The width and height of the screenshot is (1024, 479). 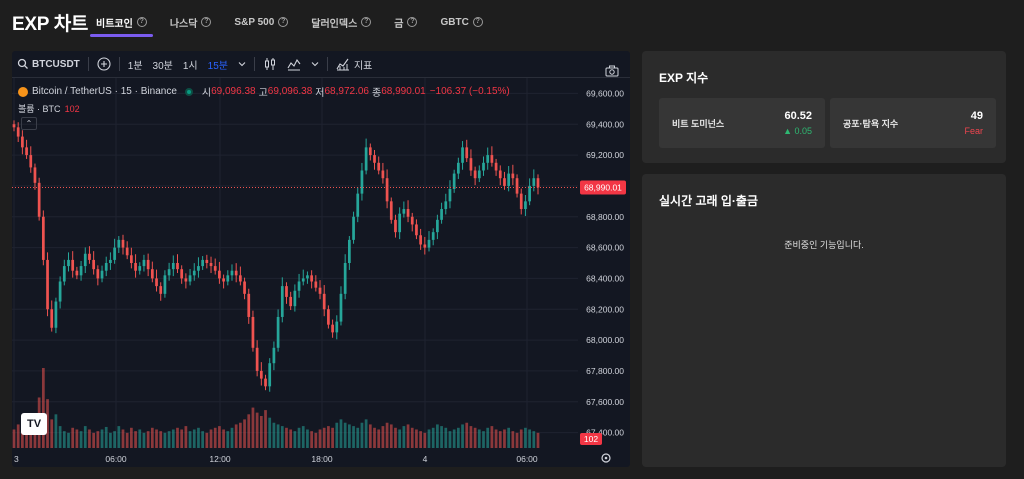 What do you see at coordinates (270, 64) in the screenshot?
I see `bar-style-button` at bounding box center [270, 64].